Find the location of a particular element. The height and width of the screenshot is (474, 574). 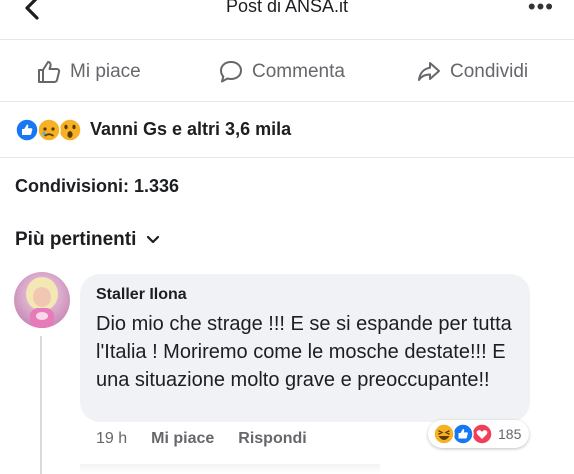

wow-reaction-icon is located at coordinates (70, 130).